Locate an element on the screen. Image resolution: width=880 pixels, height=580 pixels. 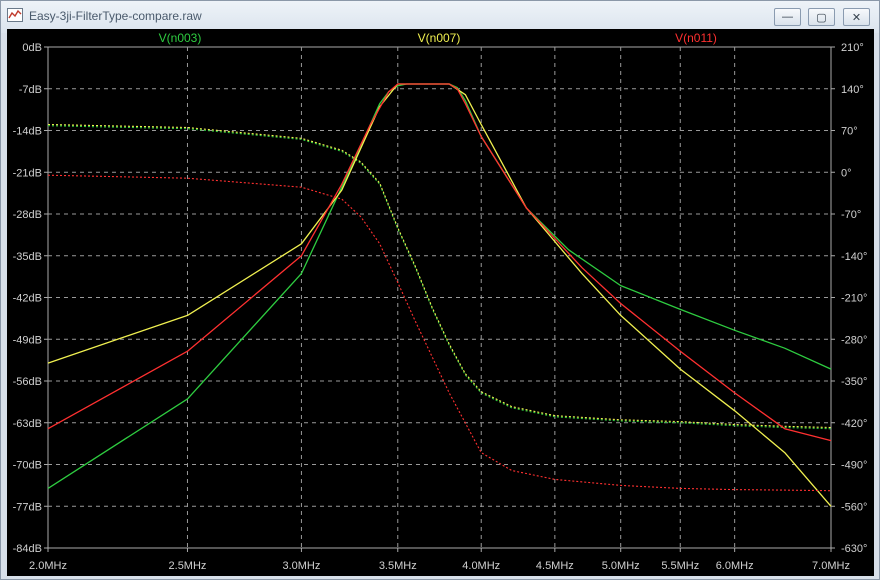
y2-tick-label: -630° is located at coordinates (854, 549).